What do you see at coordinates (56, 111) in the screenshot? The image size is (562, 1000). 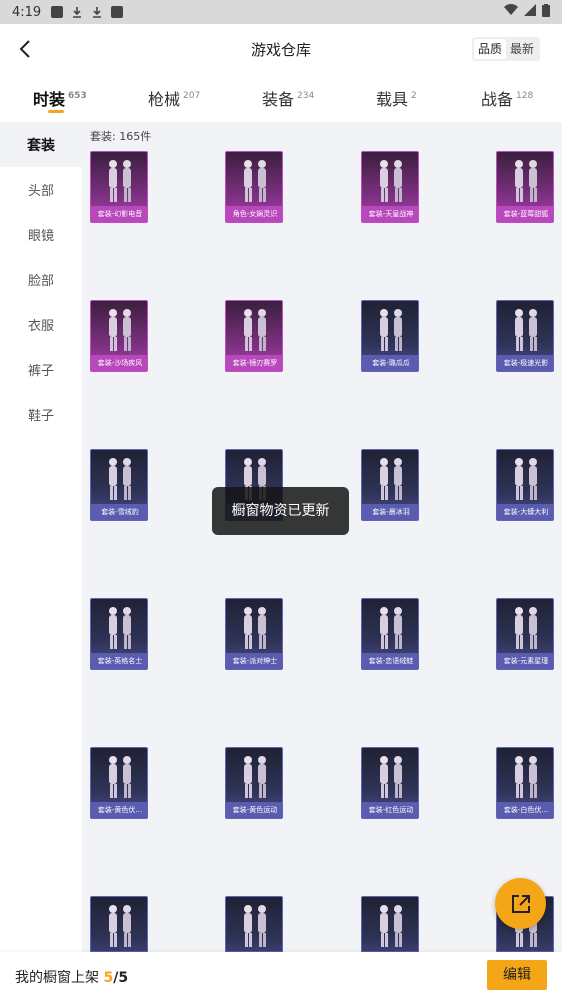 I see `active-tab-indicator` at bounding box center [56, 111].